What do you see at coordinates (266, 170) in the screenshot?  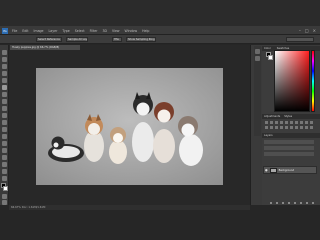 I see `visibility-eye-icon: ●` at bounding box center [266, 170].